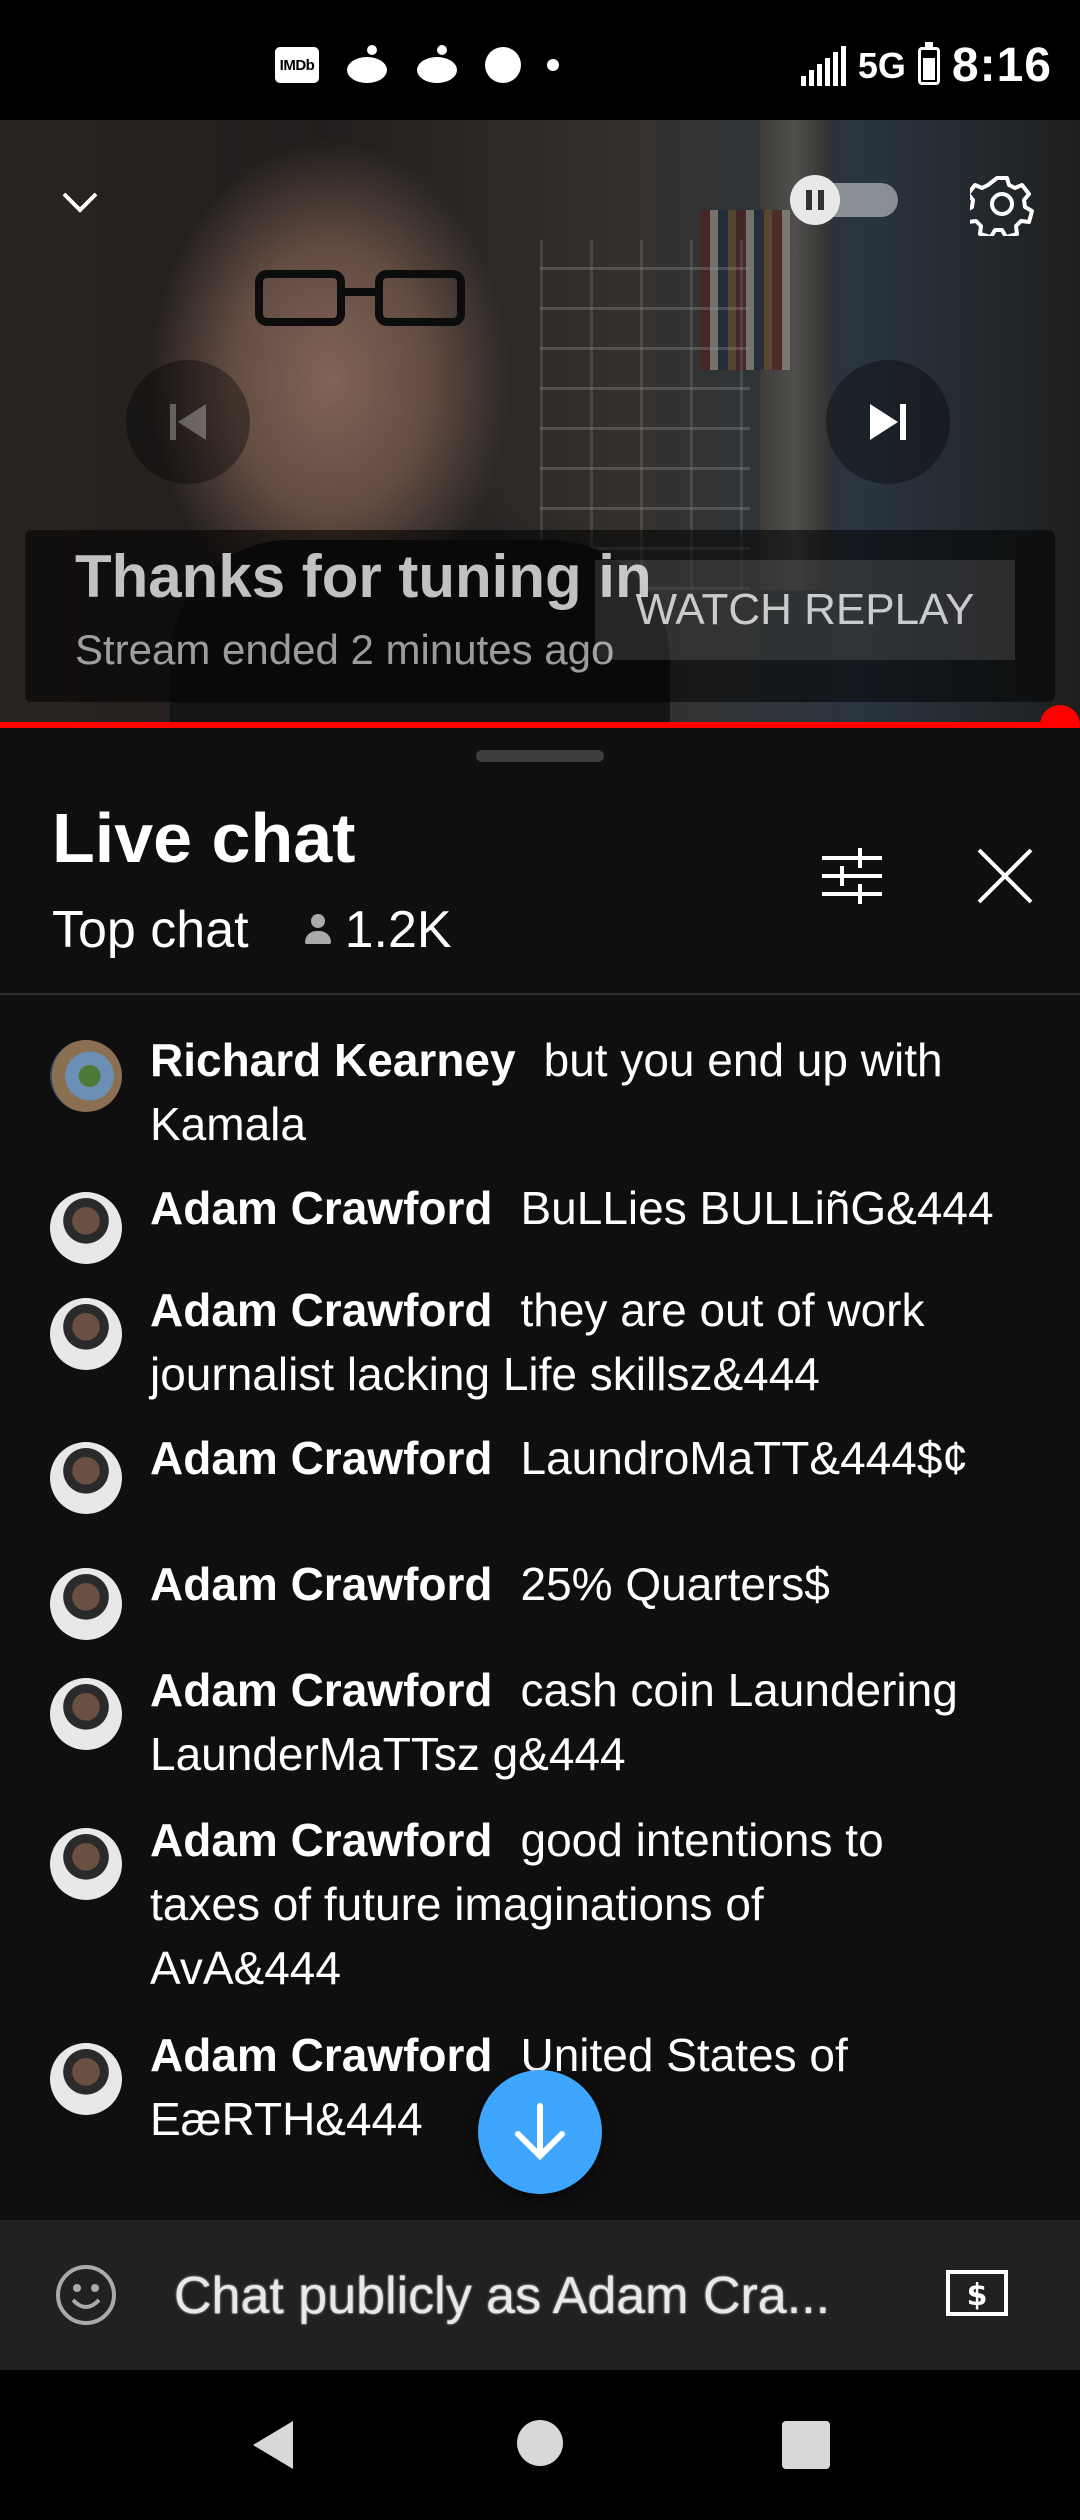  I want to click on system-nav-bar, so click(540, 2445).